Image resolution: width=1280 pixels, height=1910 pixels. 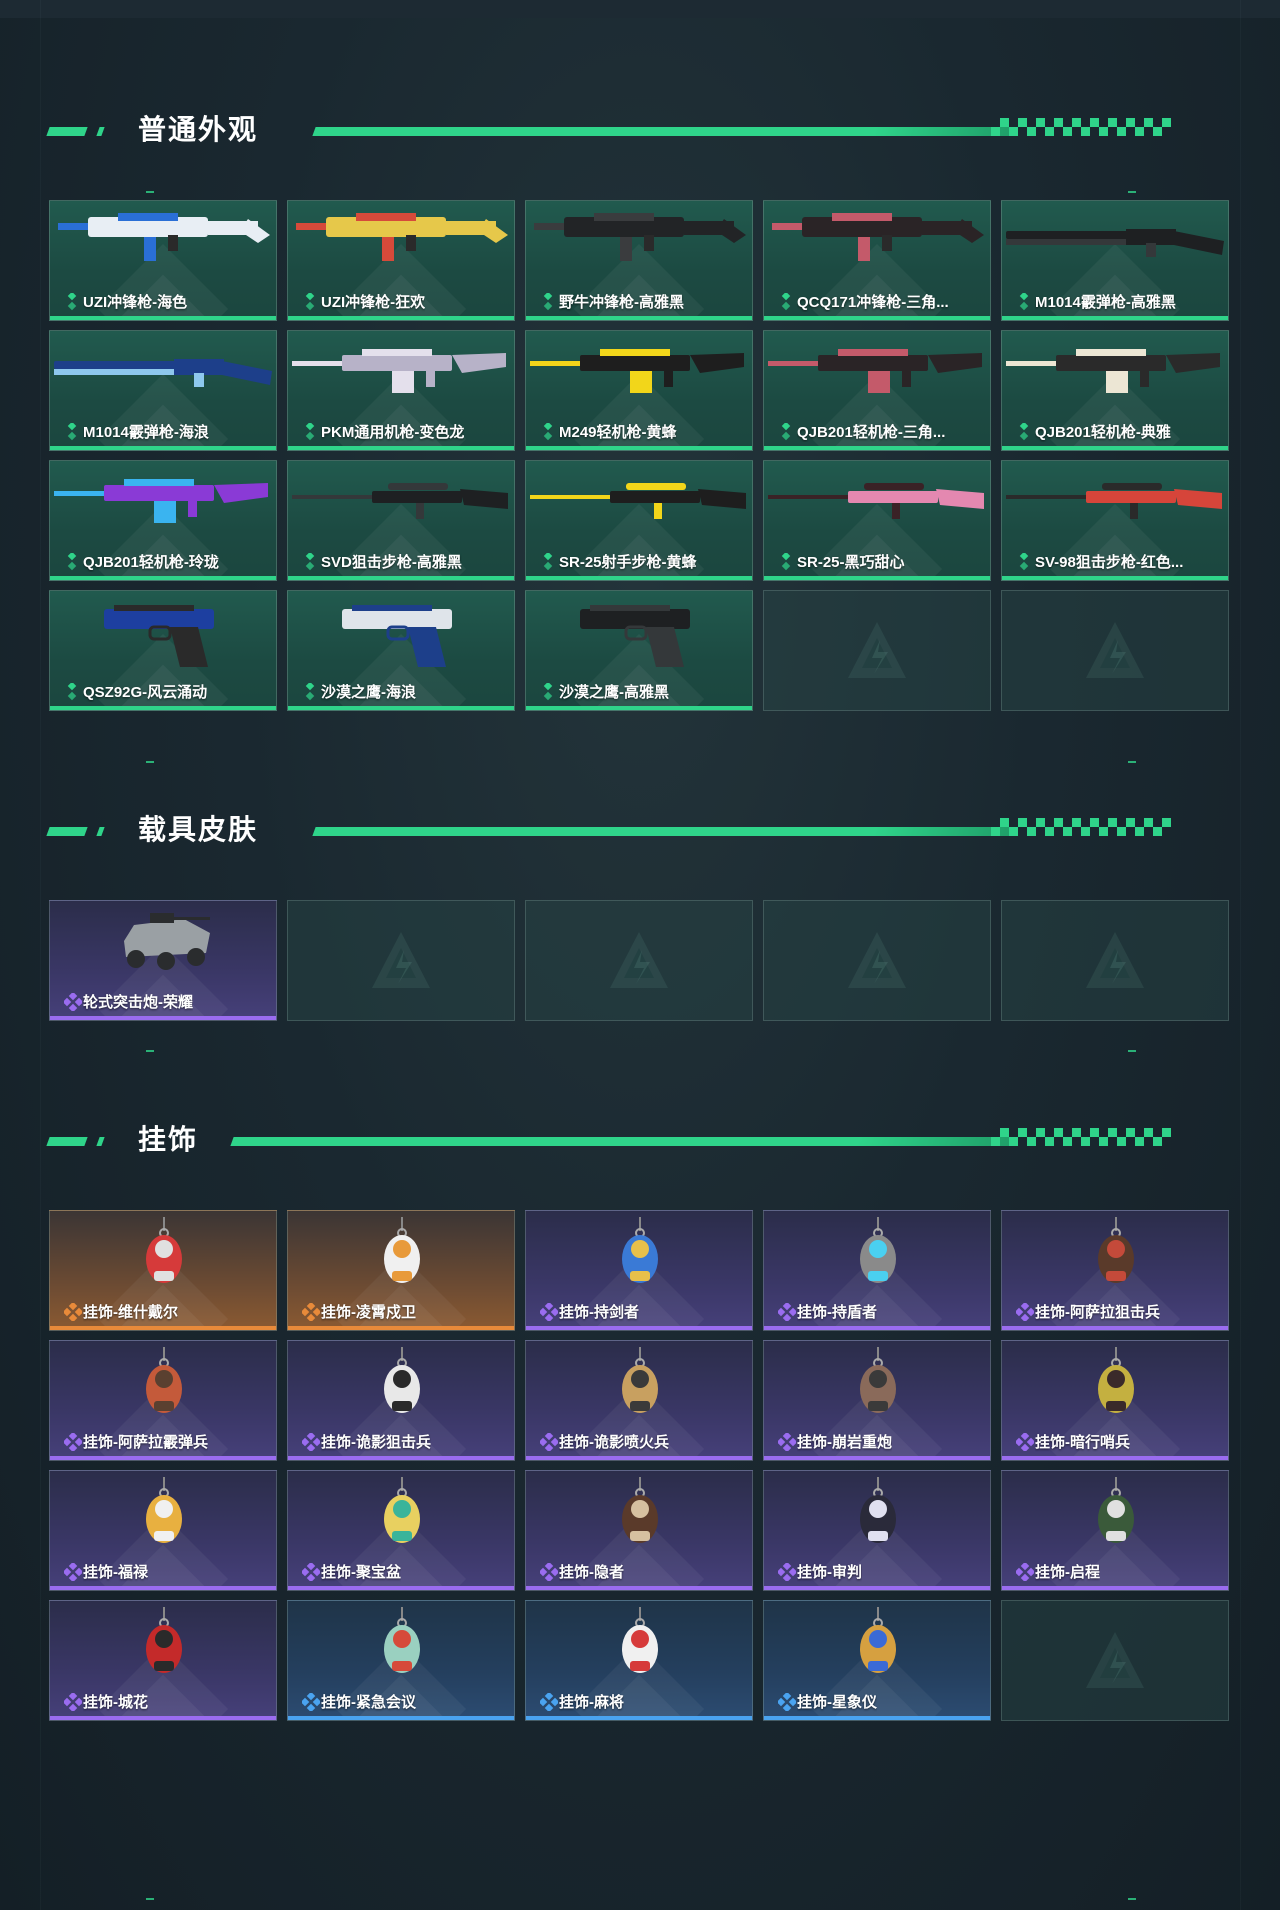 What do you see at coordinates (639, 390) in the screenshot?
I see `item-card: M249轻机枪-黄蜂` at bounding box center [639, 390].